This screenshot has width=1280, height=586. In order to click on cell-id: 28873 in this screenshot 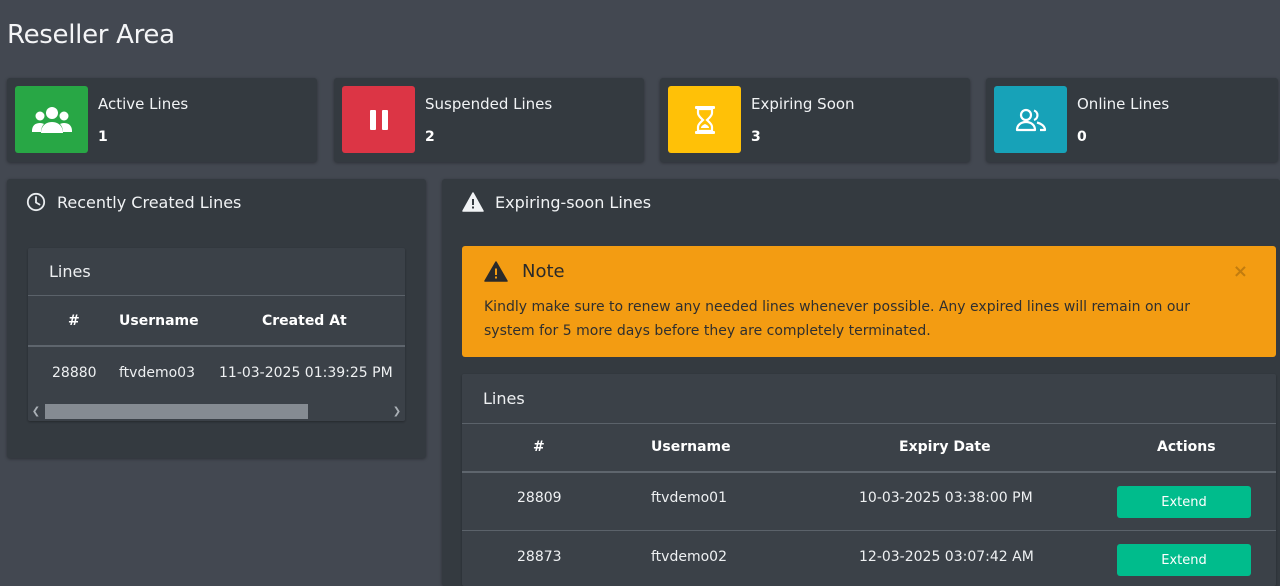, I will do `click(539, 557)`.